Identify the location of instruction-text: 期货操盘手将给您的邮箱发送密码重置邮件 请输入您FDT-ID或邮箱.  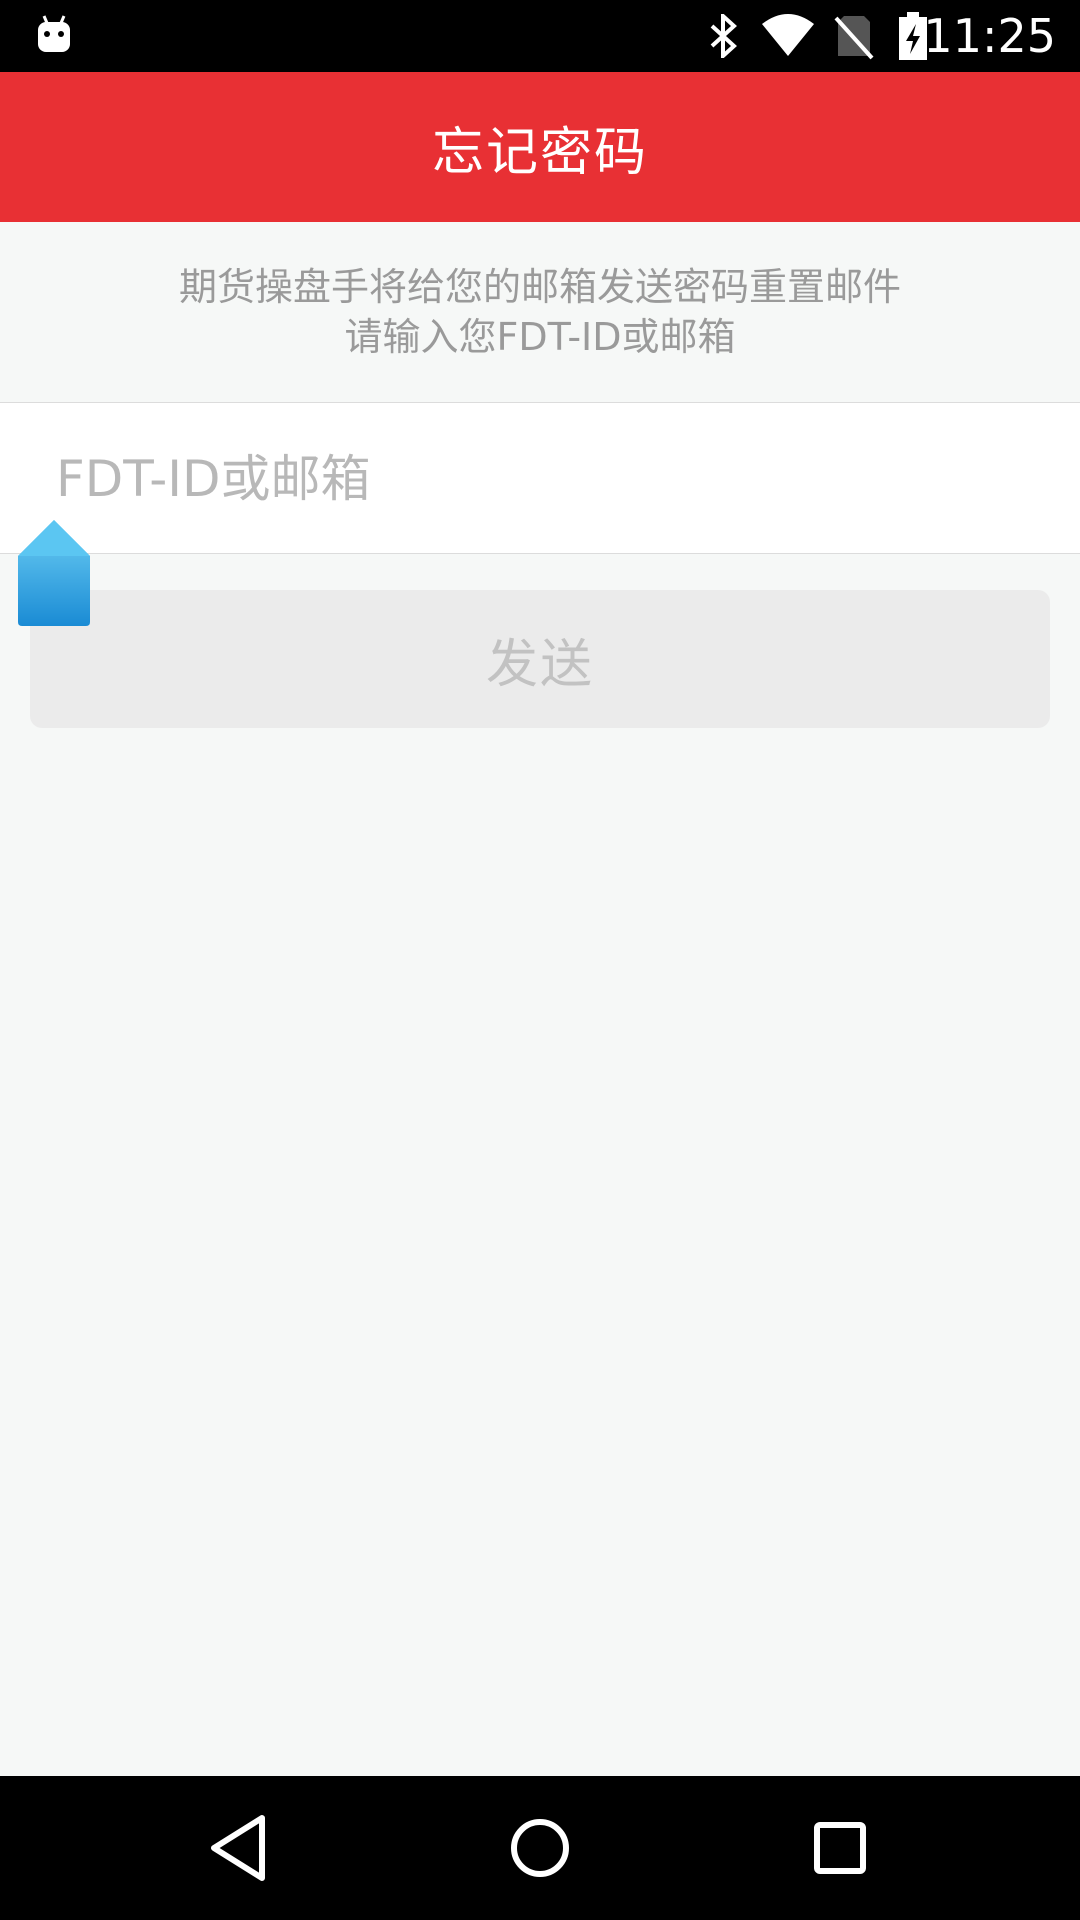
(540, 312).